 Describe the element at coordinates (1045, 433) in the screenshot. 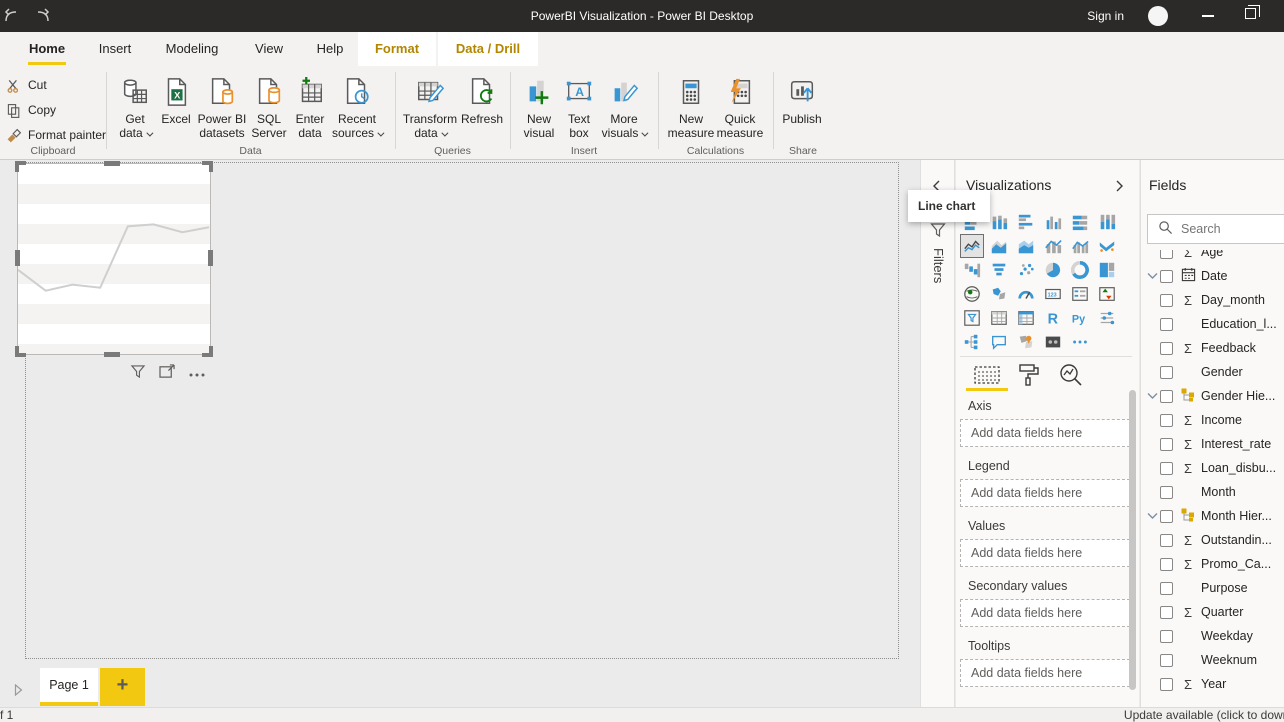

I see `well-dropzone-axis: Add data fields here` at that location.